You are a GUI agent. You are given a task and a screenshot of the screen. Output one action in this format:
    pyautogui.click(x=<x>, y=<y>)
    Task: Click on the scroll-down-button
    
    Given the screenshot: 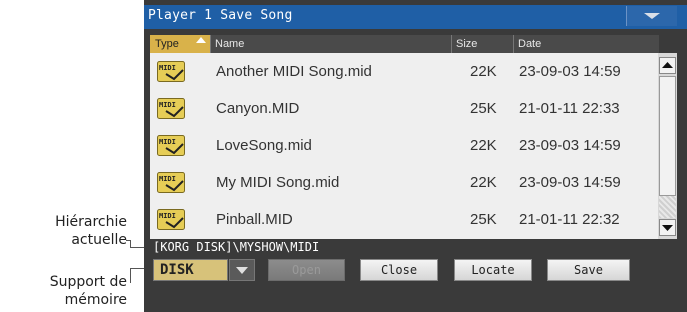 What is the action you would take?
    pyautogui.click(x=667, y=227)
    